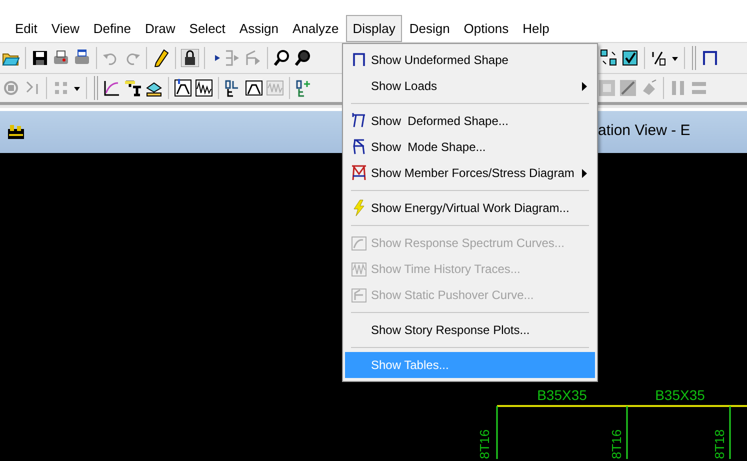 The height and width of the screenshot is (461, 747). I want to click on menu-item: Draw, so click(160, 28).